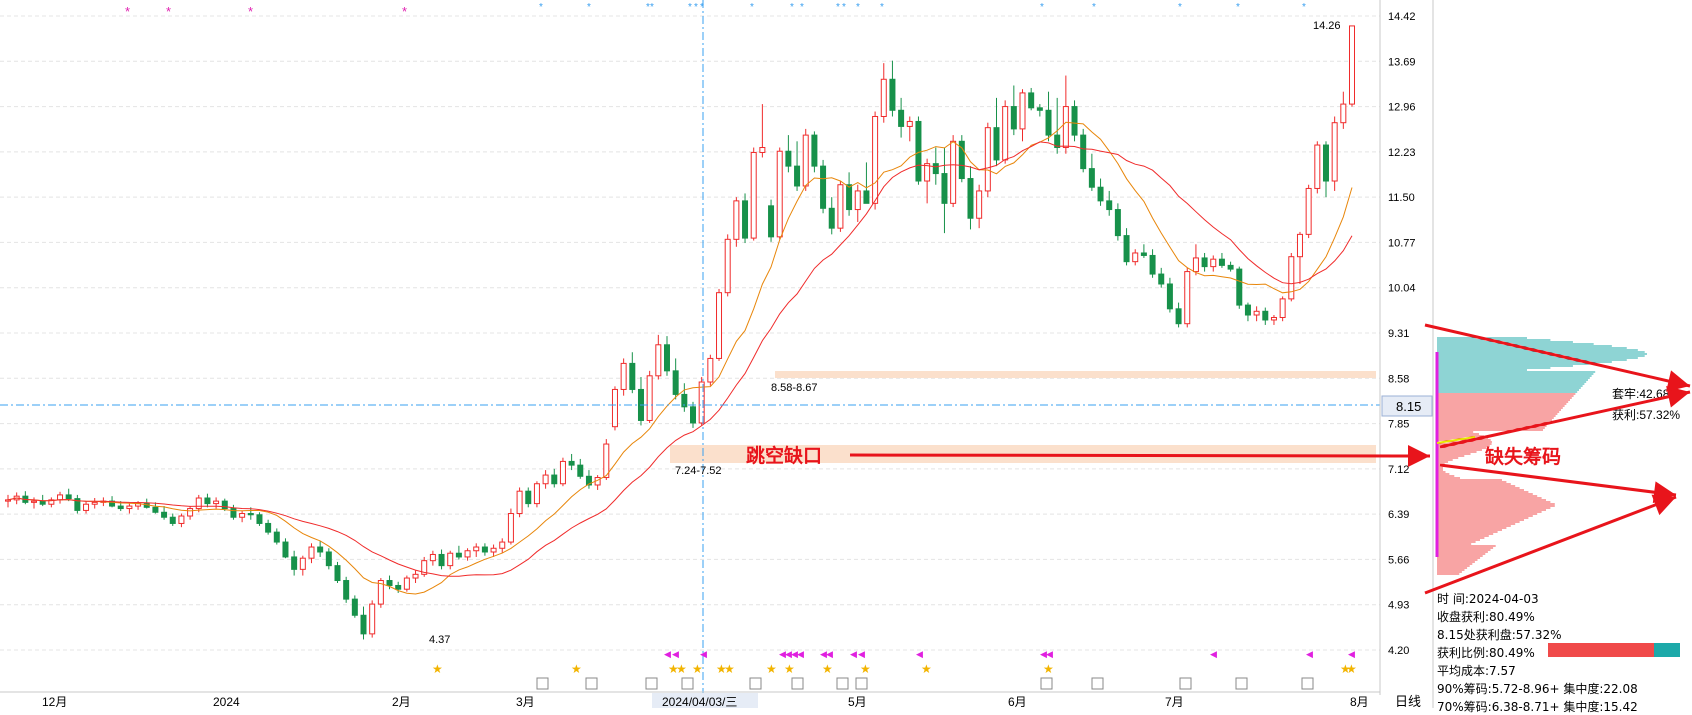  What do you see at coordinates (525, 701) in the screenshot?
I see `time-tick-label: 3月` at bounding box center [525, 701].